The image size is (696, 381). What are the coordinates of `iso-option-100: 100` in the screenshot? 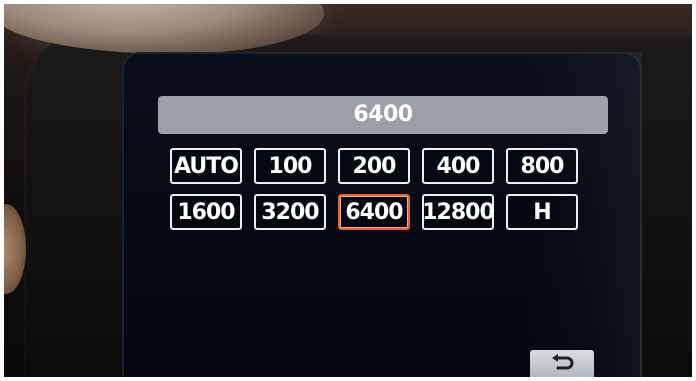 It's located at (290, 166).